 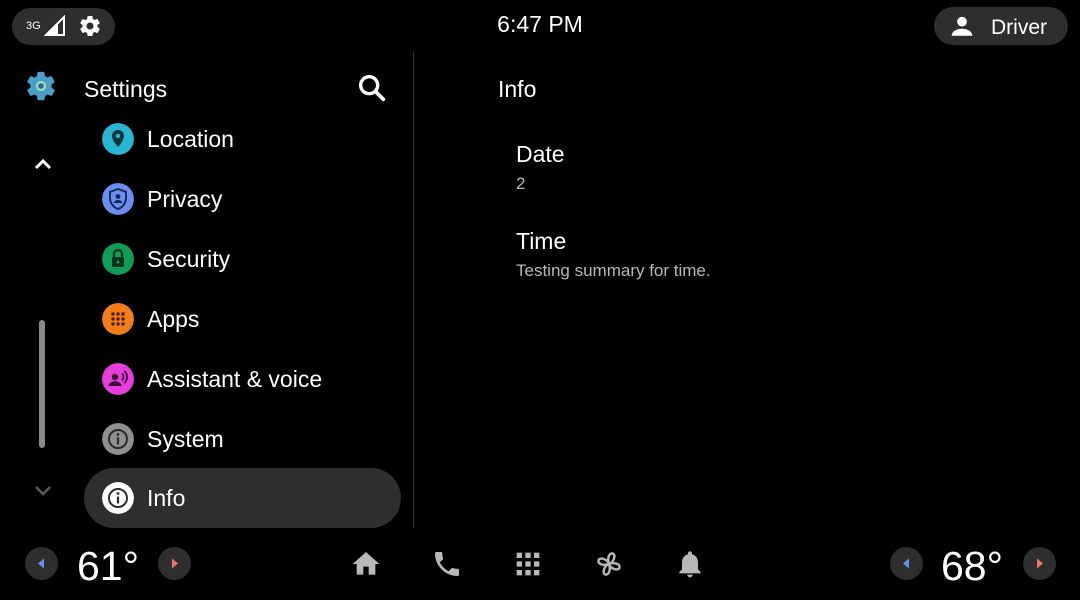 What do you see at coordinates (118, 259) in the screenshot?
I see `lock-icon` at bounding box center [118, 259].